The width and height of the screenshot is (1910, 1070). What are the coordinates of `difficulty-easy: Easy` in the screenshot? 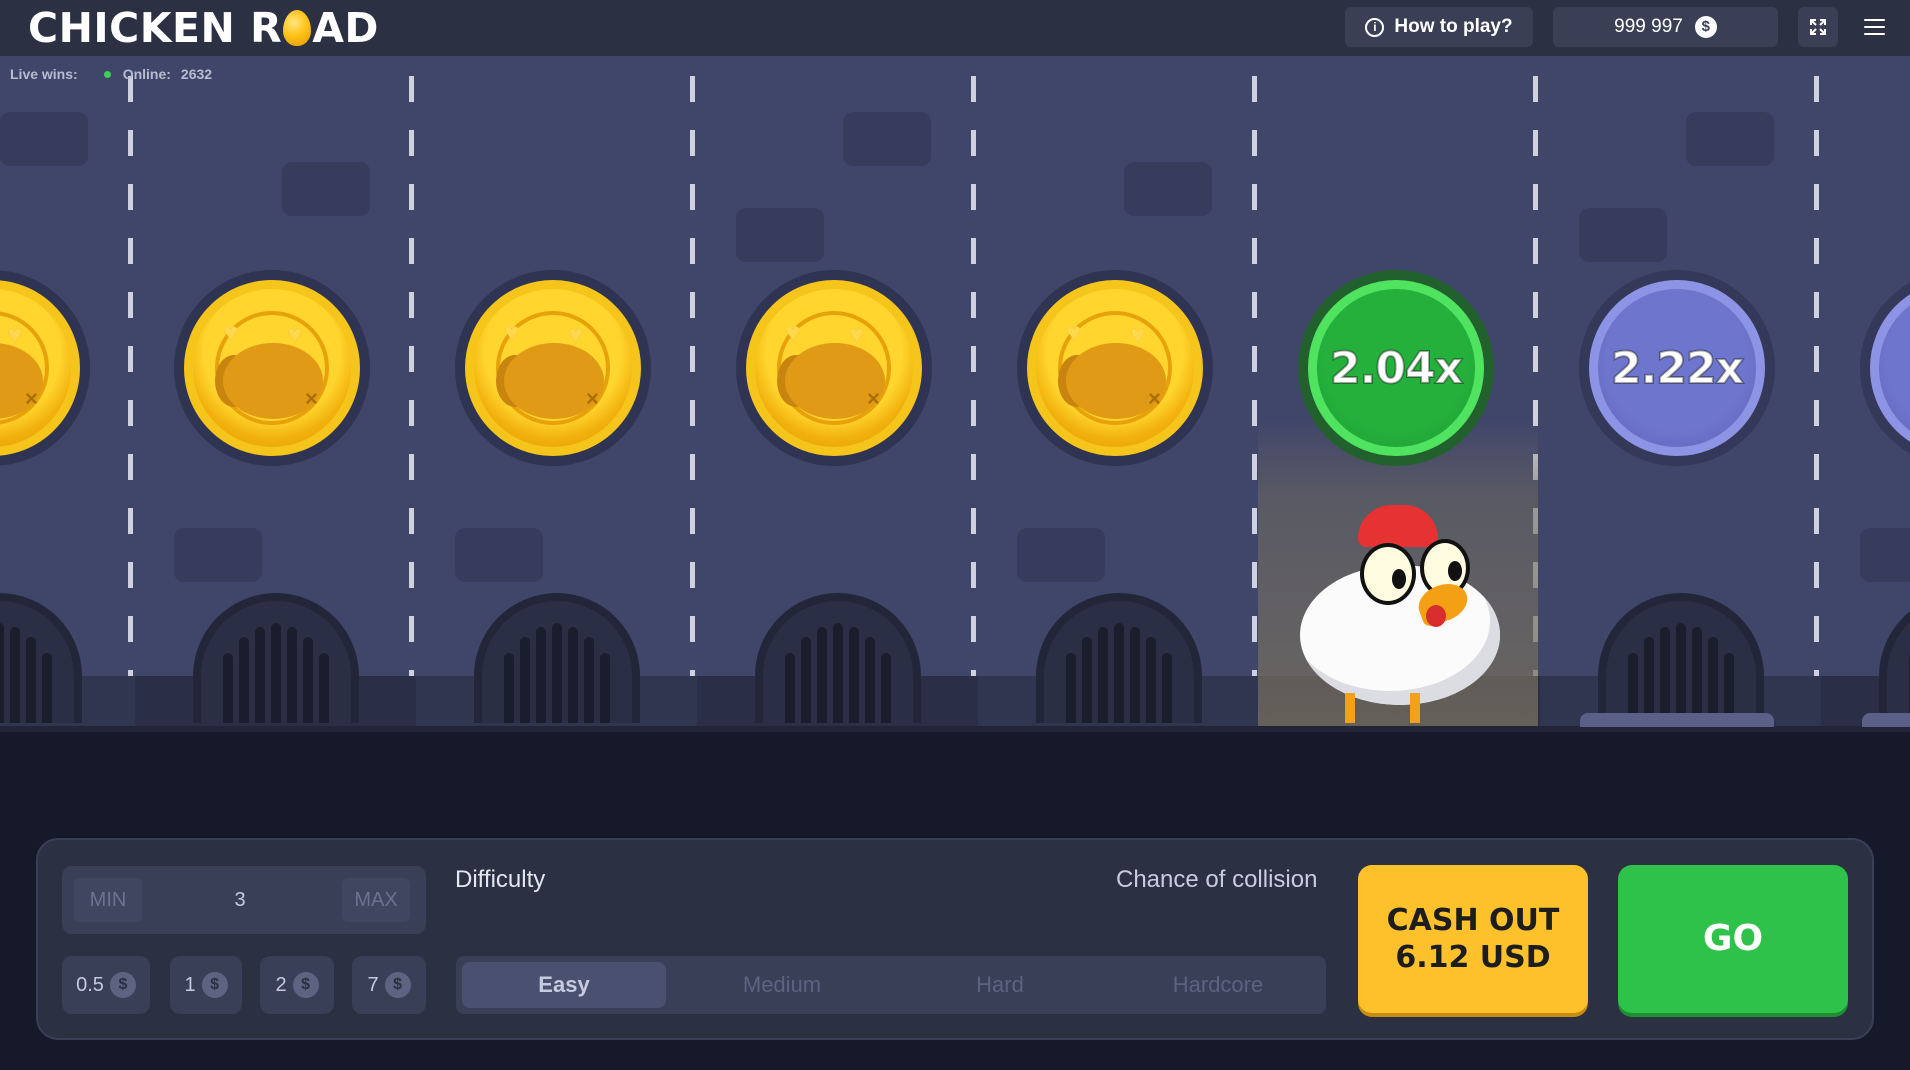 It's located at (564, 985).